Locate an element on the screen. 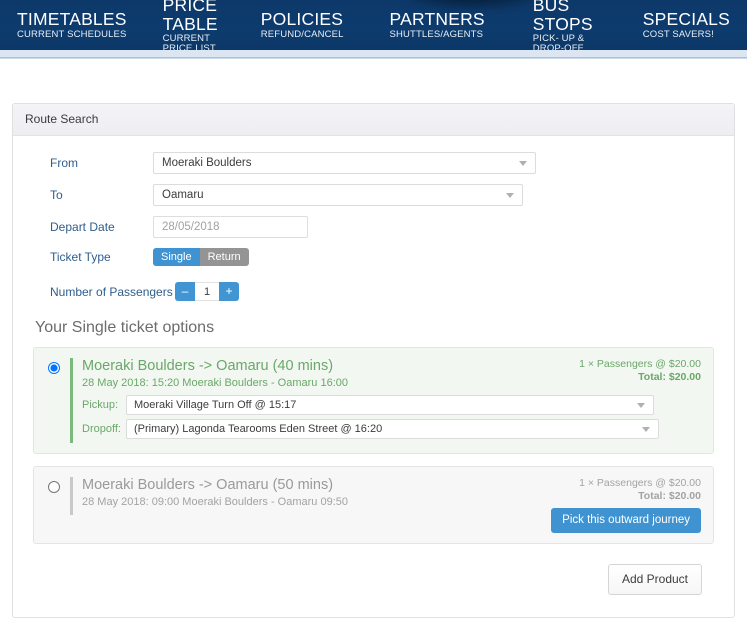  nav-item-partners-subtitle: SHUTTLES/AGENTS is located at coordinates (436, 34).